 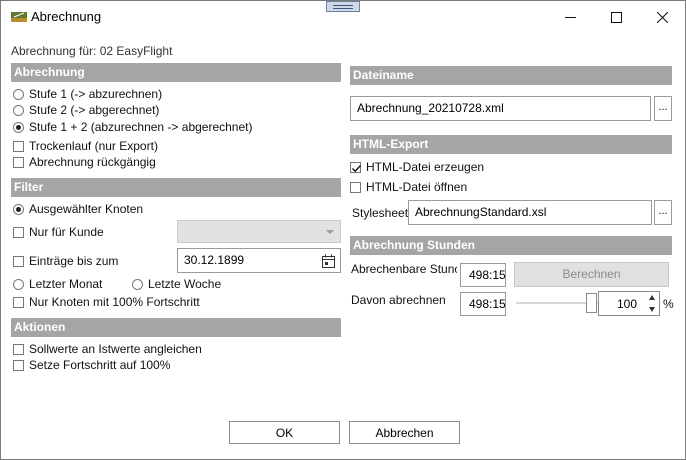 I want to click on minimize-icon, so click(x=570, y=17).